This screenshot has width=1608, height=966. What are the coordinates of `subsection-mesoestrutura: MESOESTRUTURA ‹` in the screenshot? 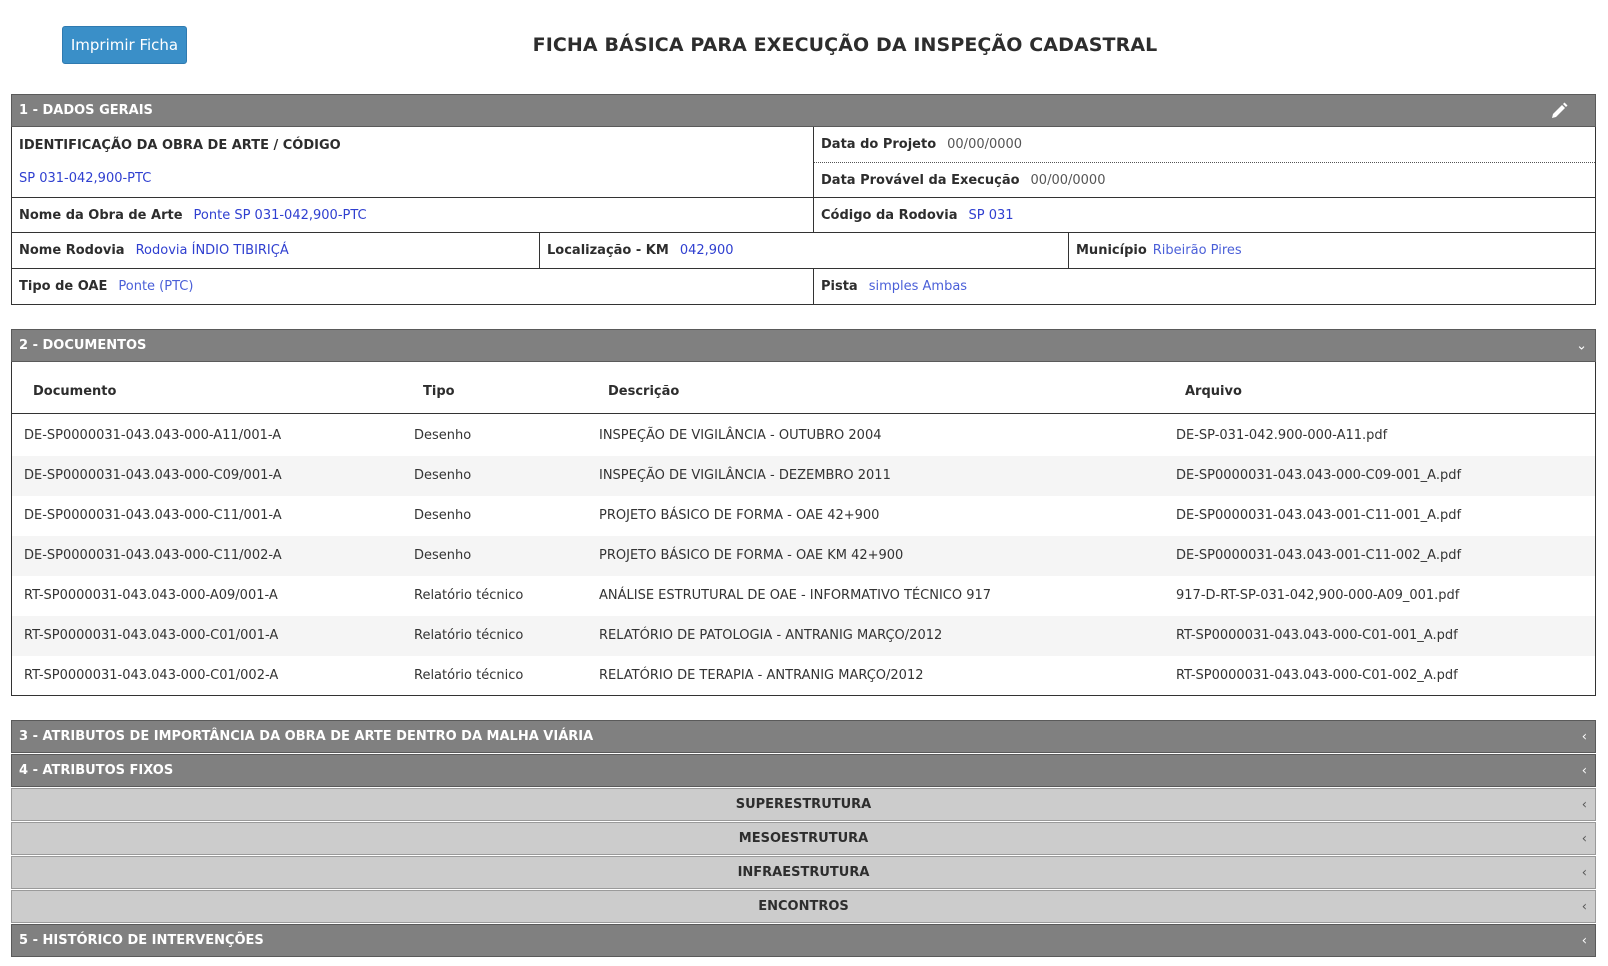 It's located at (803, 838).